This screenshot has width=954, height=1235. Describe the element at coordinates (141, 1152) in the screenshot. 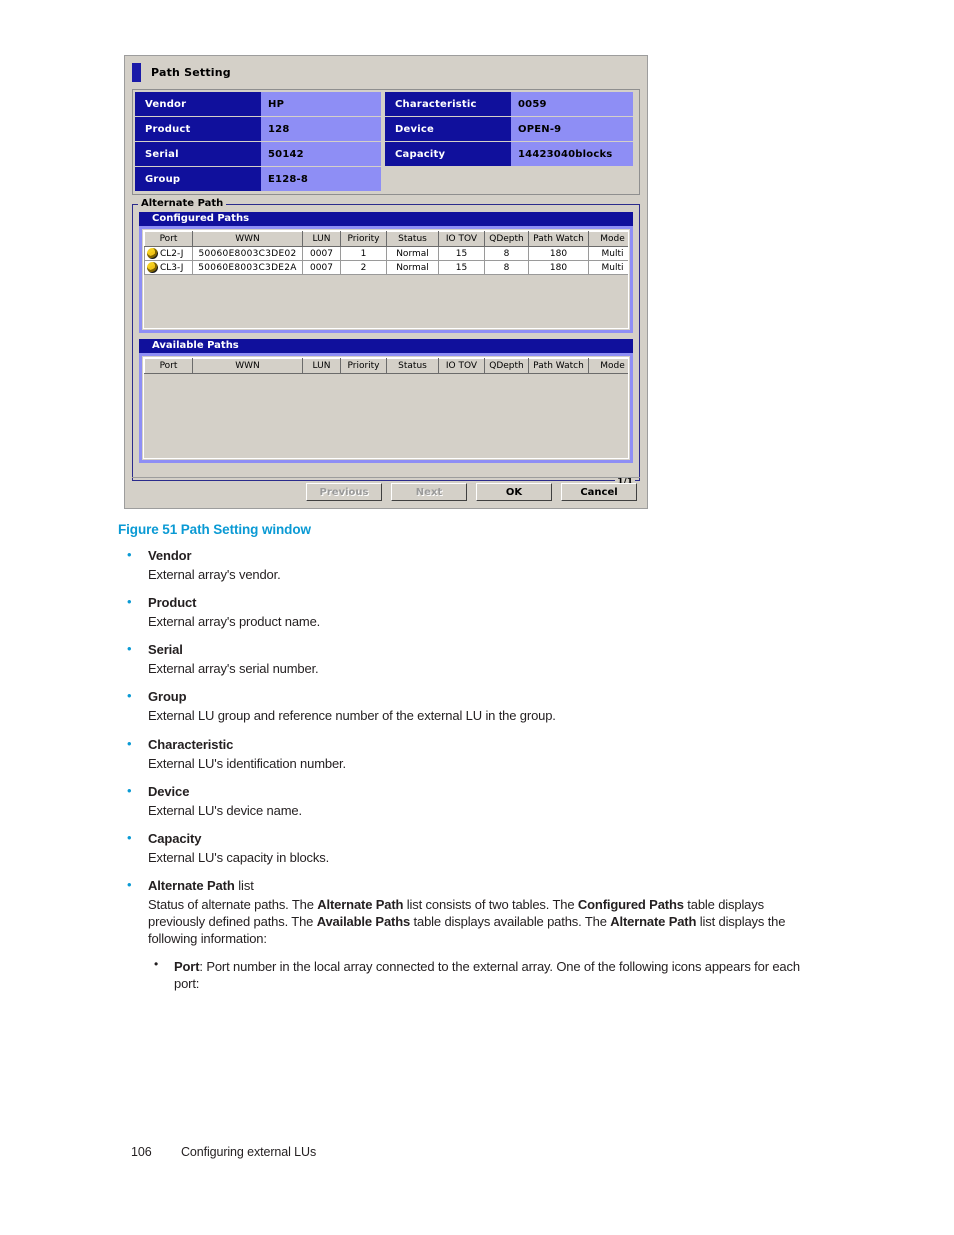

I see `footer-page-number: 106` at that location.